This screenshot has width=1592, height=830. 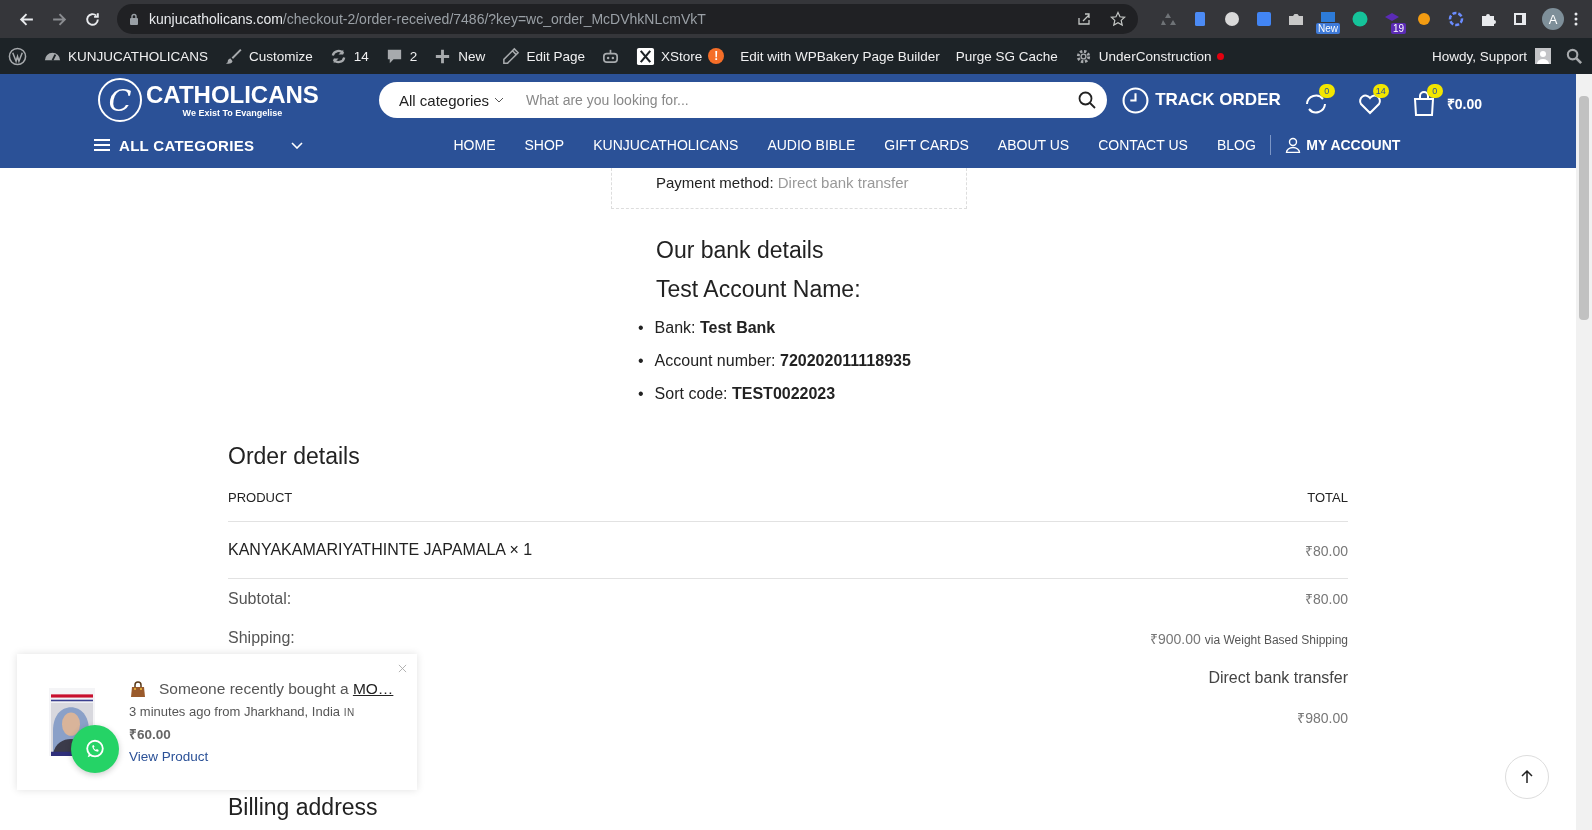 What do you see at coordinates (1322, 717) in the screenshot?
I see `total-value: ₹980.00` at bounding box center [1322, 717].